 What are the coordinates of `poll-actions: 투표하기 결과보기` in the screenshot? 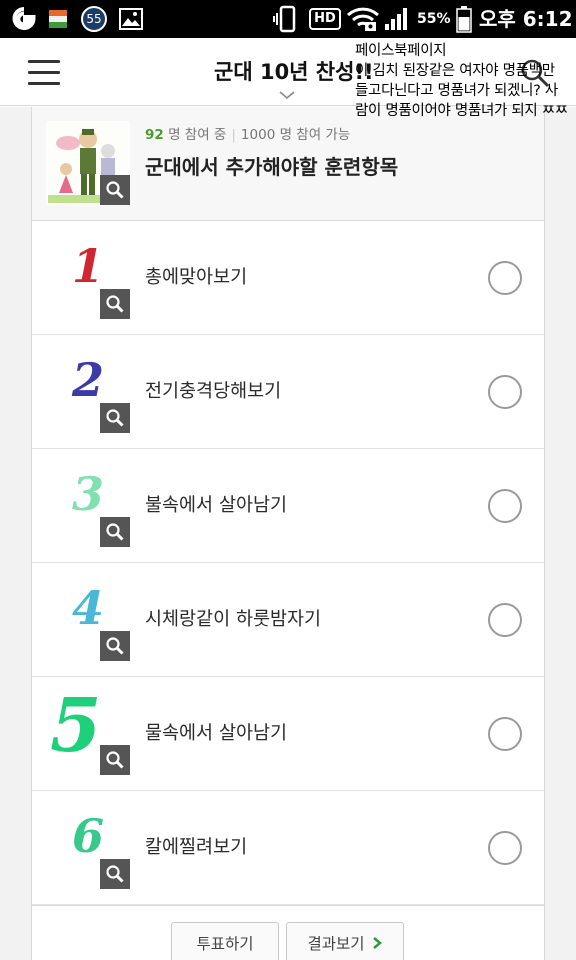 It's located at (288, 932).